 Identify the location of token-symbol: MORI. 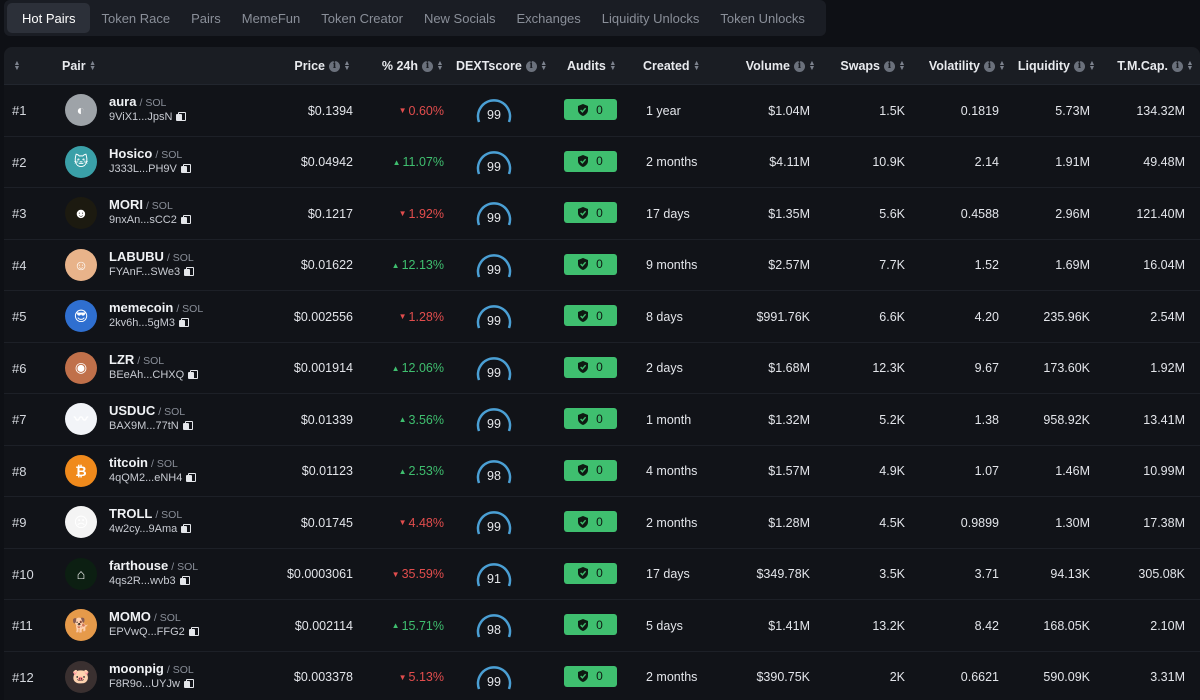
(126, 204).